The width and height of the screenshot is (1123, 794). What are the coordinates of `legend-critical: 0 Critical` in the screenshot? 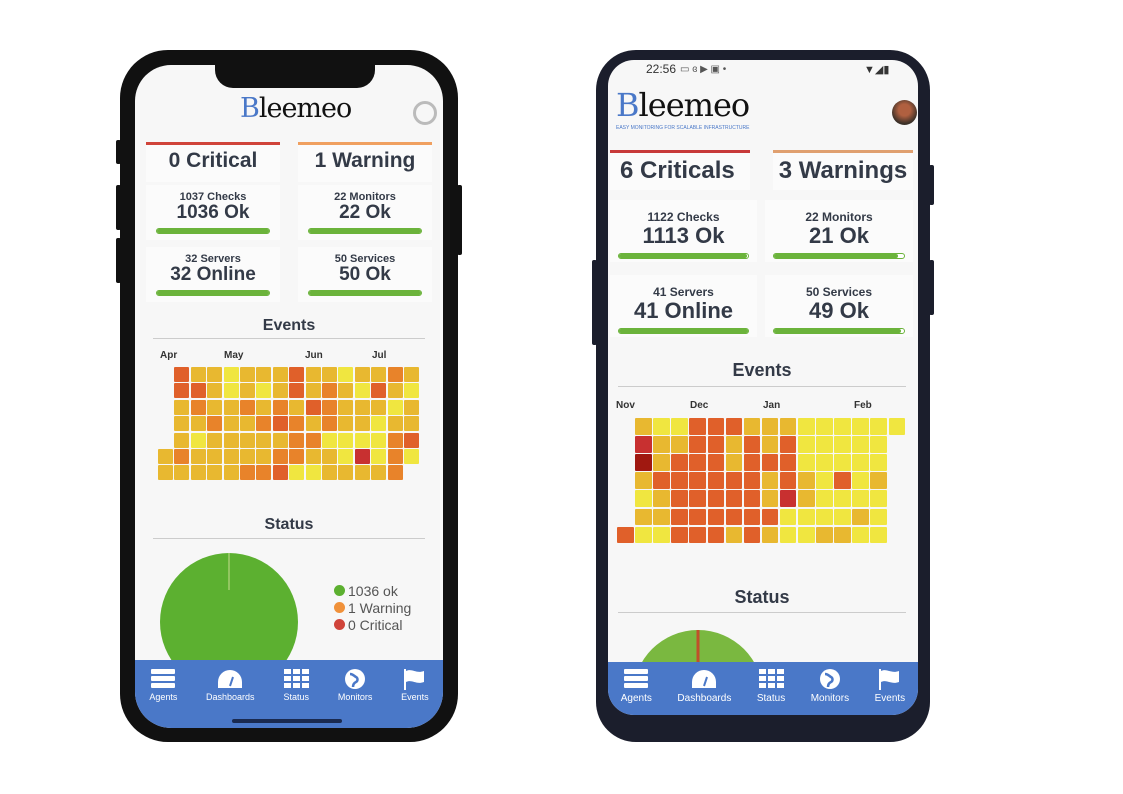 It's located at (372, 624).